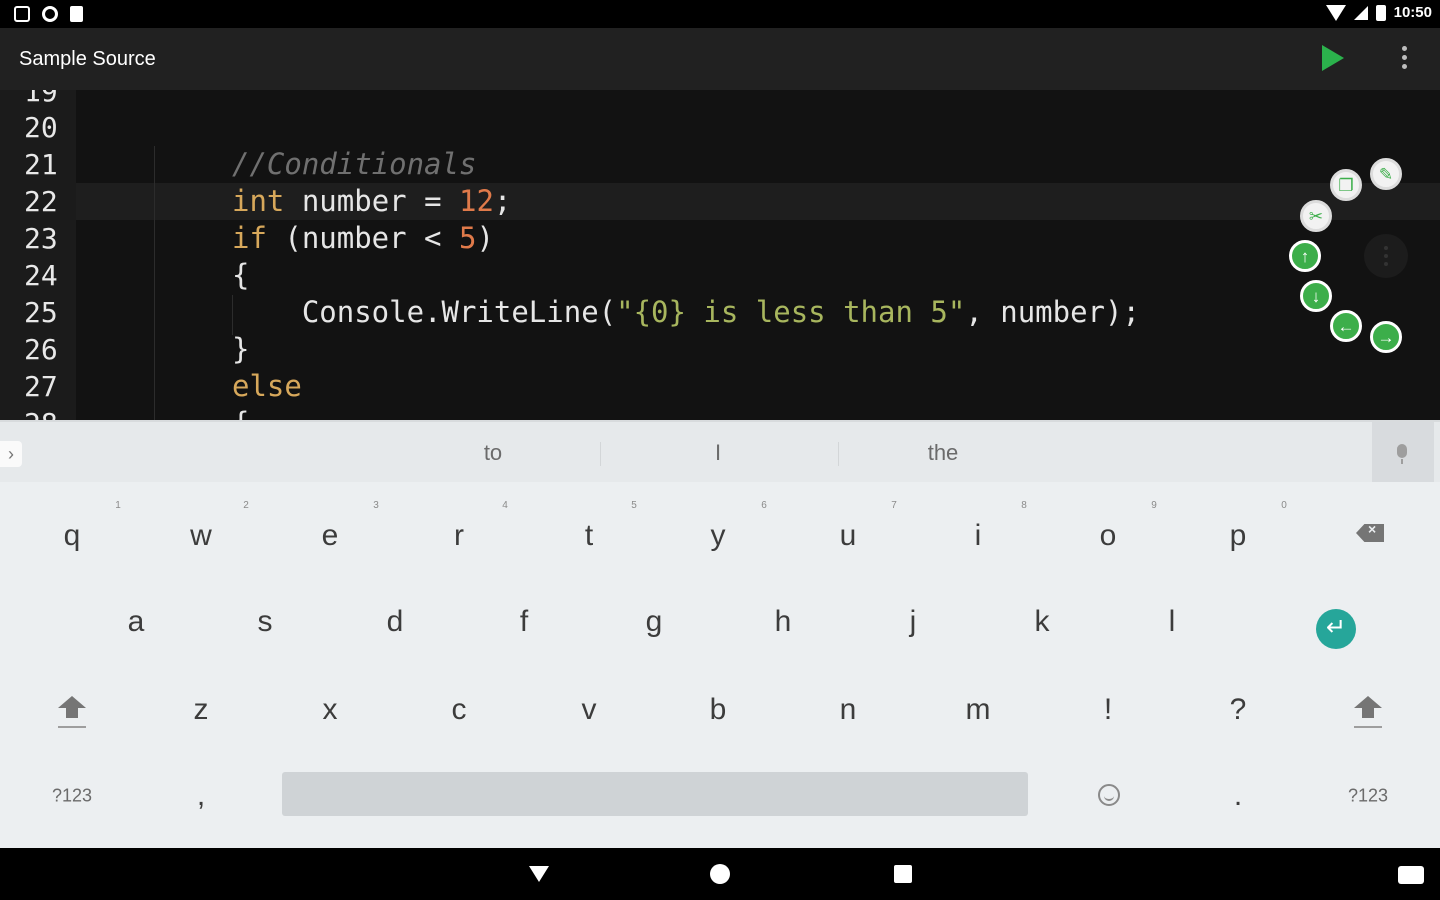 This screenshot has height=900, width=1440. What do you see at coordinates (1024, 505) in the screenshot?
I see `key-hint: 8` at bounding box center [1024, 505].